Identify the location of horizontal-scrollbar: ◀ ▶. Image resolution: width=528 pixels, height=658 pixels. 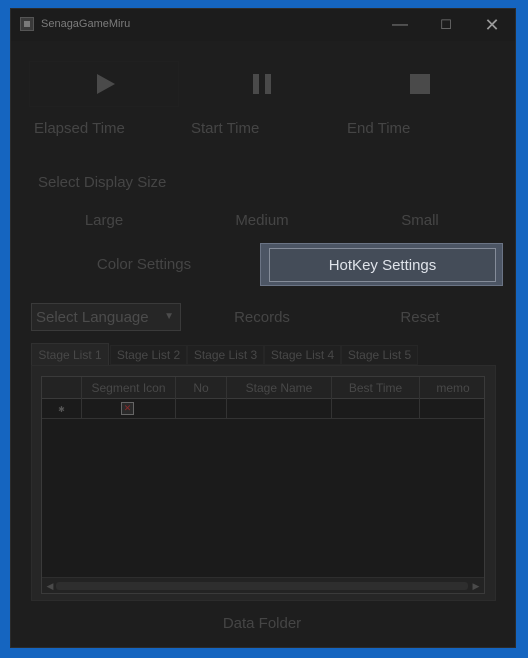
(263, 585).